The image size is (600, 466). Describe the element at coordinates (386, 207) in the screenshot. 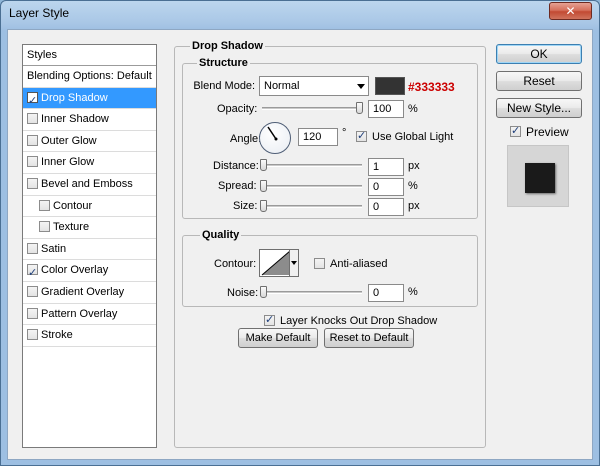

I see `size-input: 0` at that location.